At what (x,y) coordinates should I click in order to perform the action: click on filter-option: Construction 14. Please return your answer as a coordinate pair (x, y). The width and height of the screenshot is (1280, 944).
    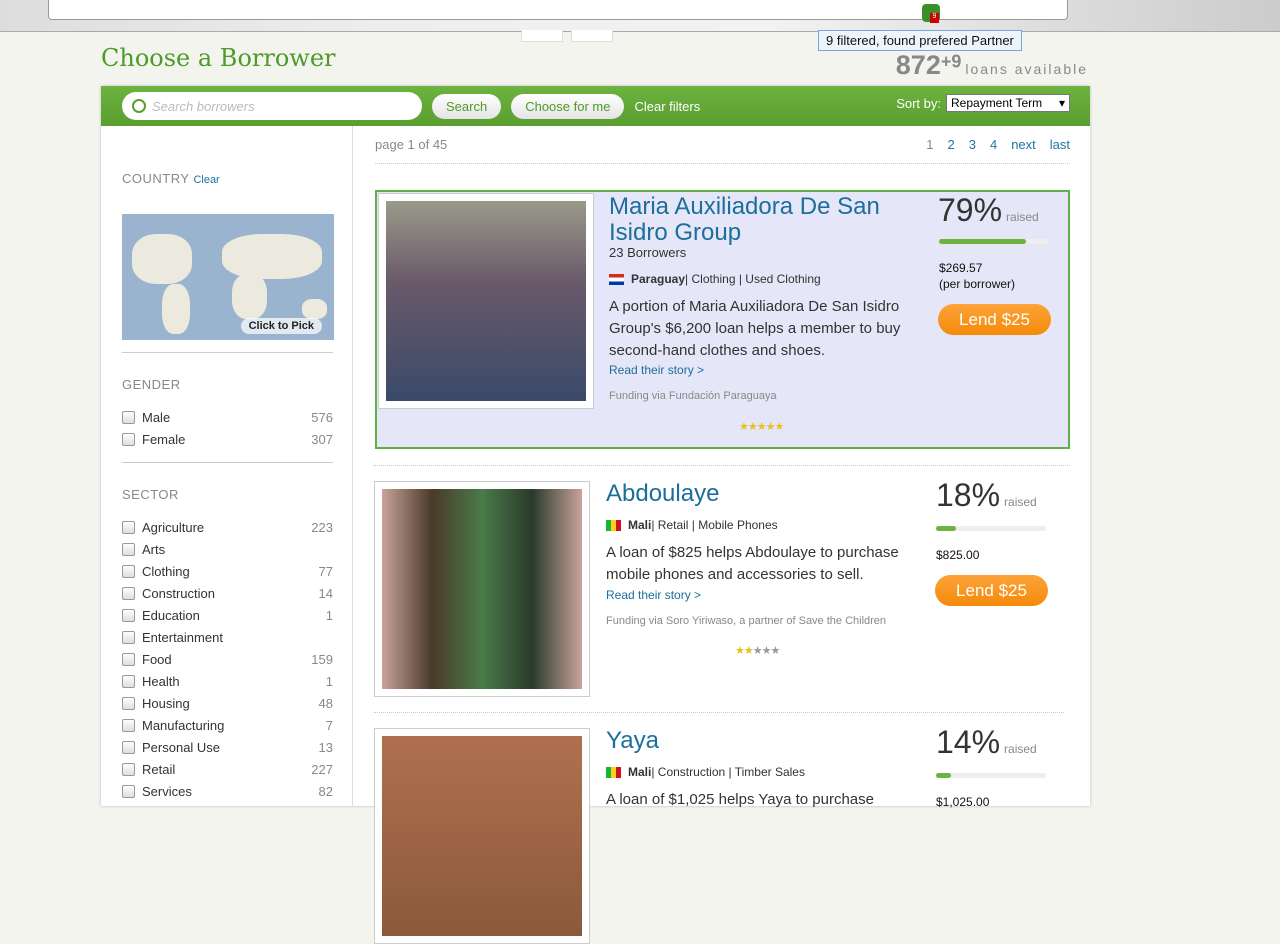
    Looking at the image, I should click on (227, 593).